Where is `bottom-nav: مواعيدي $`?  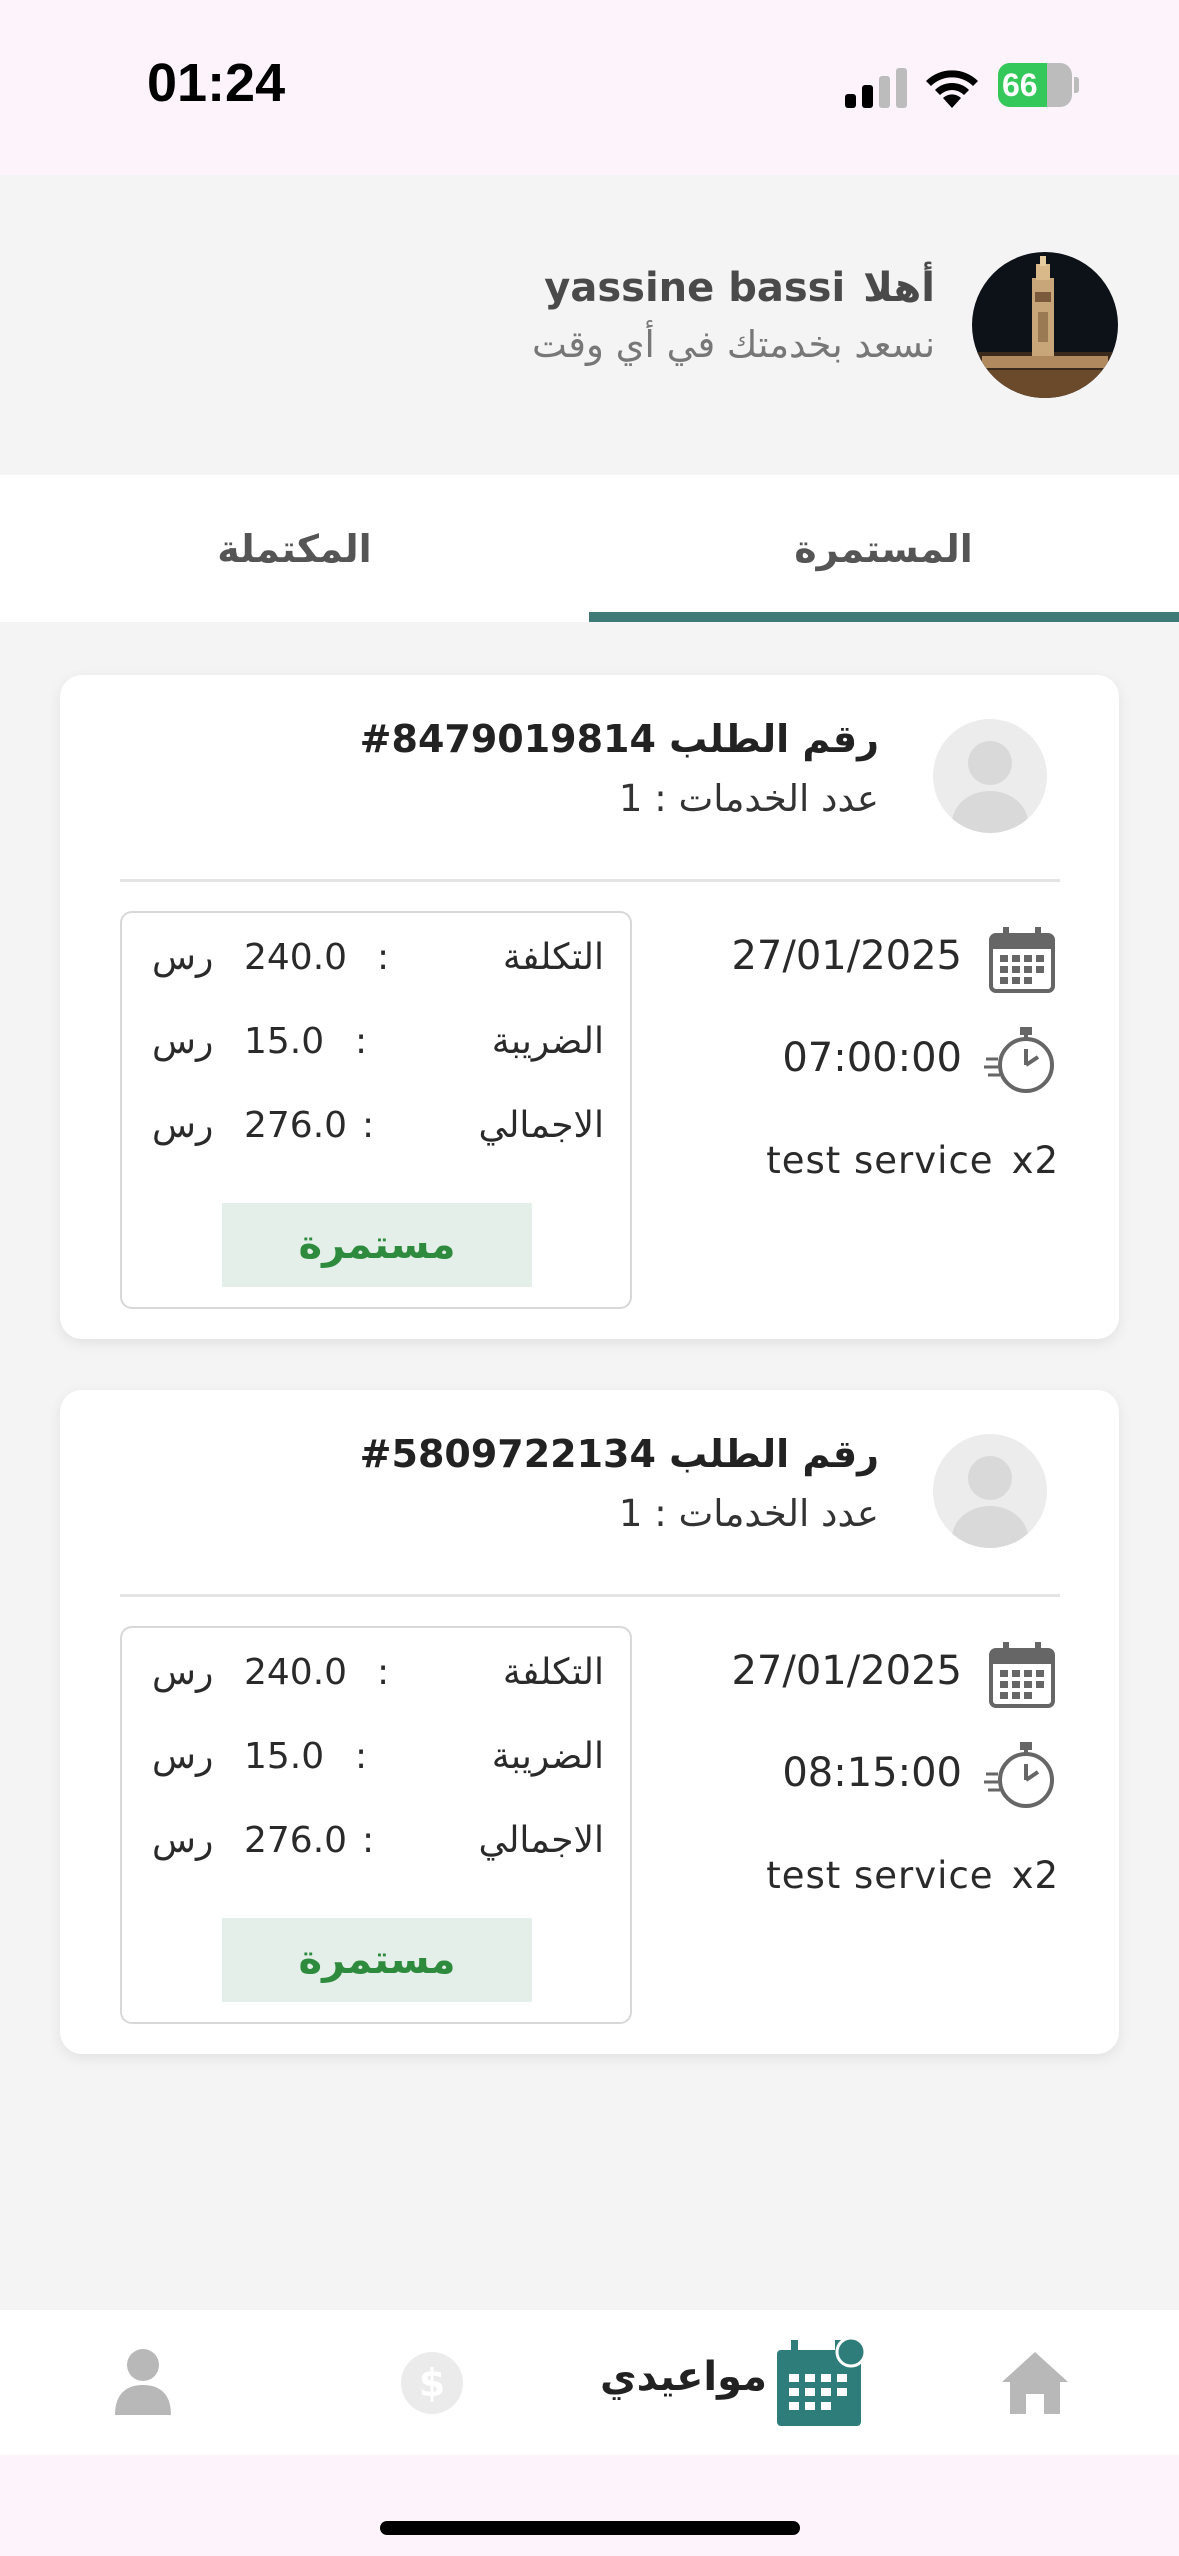 bottom-nav: مواعيدي $ is located at coordinates (589, 2382).